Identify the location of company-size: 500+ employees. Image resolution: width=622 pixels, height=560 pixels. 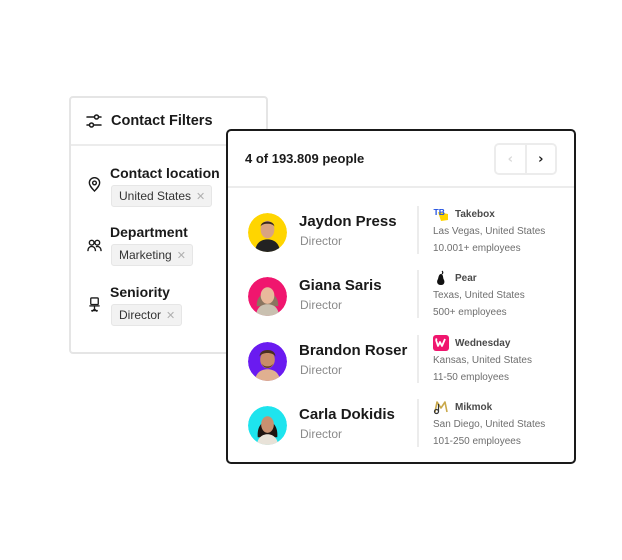
(470, 312).